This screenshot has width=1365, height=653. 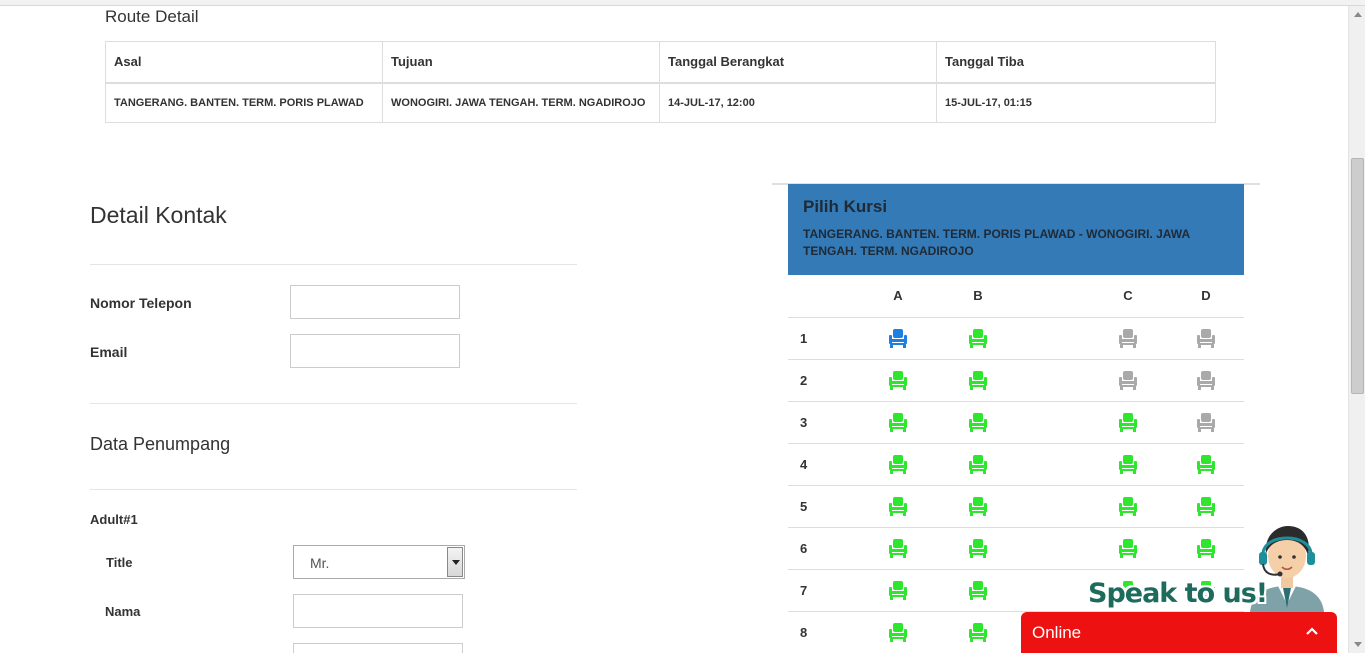 I want to click on seat-row: 5, so click(x=1016, y=506).